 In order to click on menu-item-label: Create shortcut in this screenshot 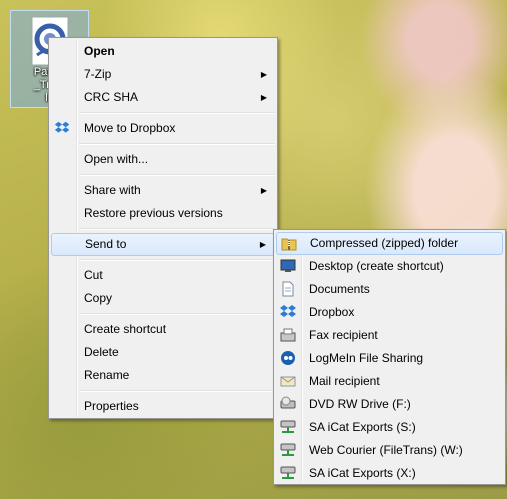, I will do `click(125, 329)`.